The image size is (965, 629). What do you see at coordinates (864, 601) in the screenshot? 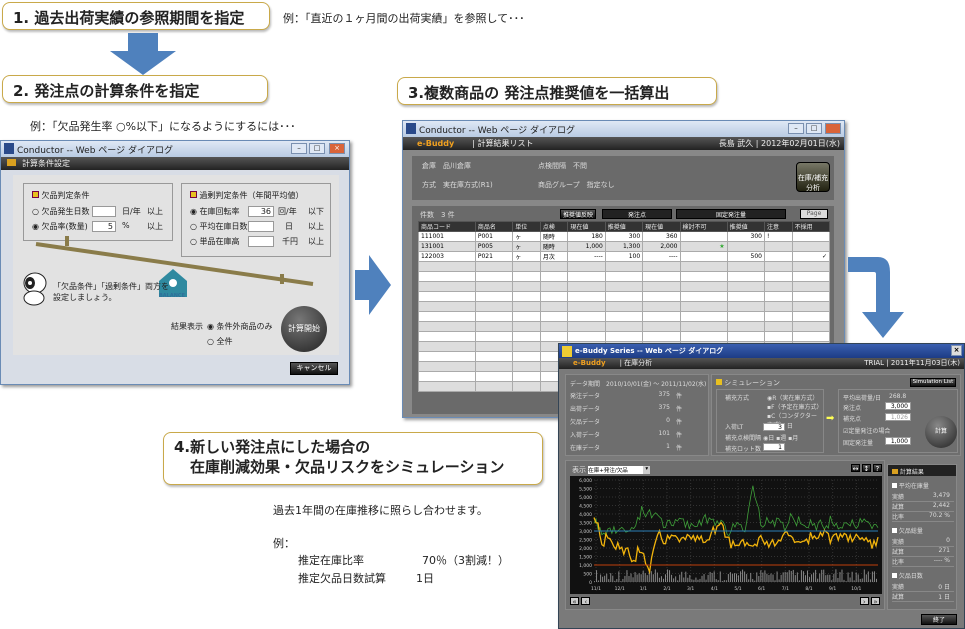
I see `next-page-icon: ›` at bounding box center [864, 601].